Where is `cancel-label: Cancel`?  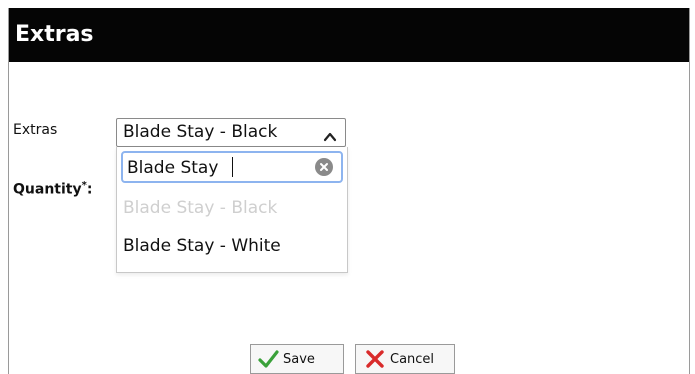
cancel-label: Cancel is located at coordinates (412, 359).